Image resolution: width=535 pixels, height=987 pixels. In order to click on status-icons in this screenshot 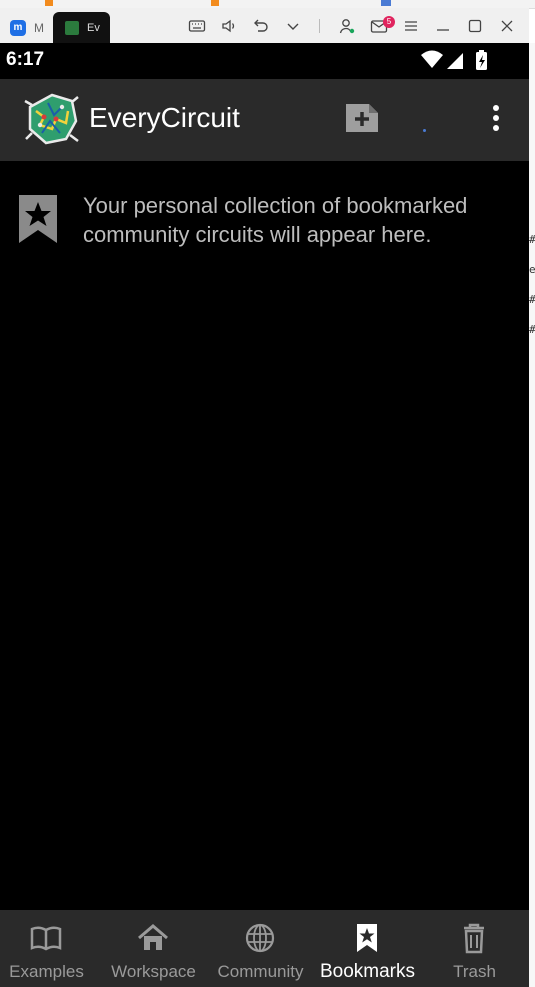, I will do `click(456, 61)`.